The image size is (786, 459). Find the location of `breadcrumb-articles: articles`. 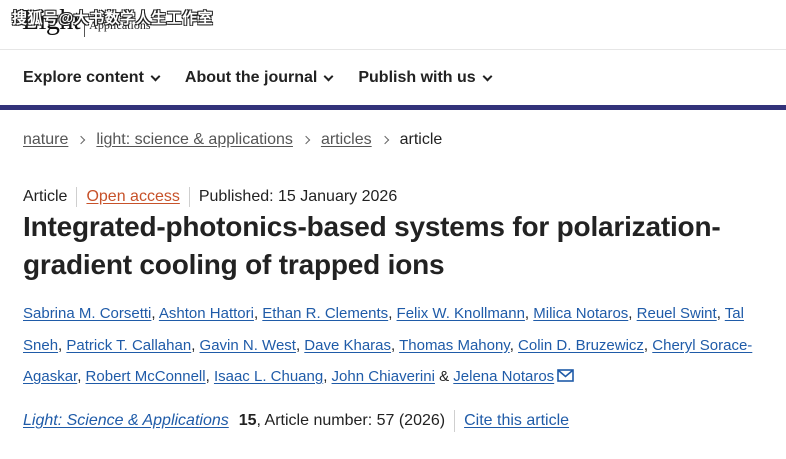

breadcrumb-articles: articles is located at coordinates (346, 140).